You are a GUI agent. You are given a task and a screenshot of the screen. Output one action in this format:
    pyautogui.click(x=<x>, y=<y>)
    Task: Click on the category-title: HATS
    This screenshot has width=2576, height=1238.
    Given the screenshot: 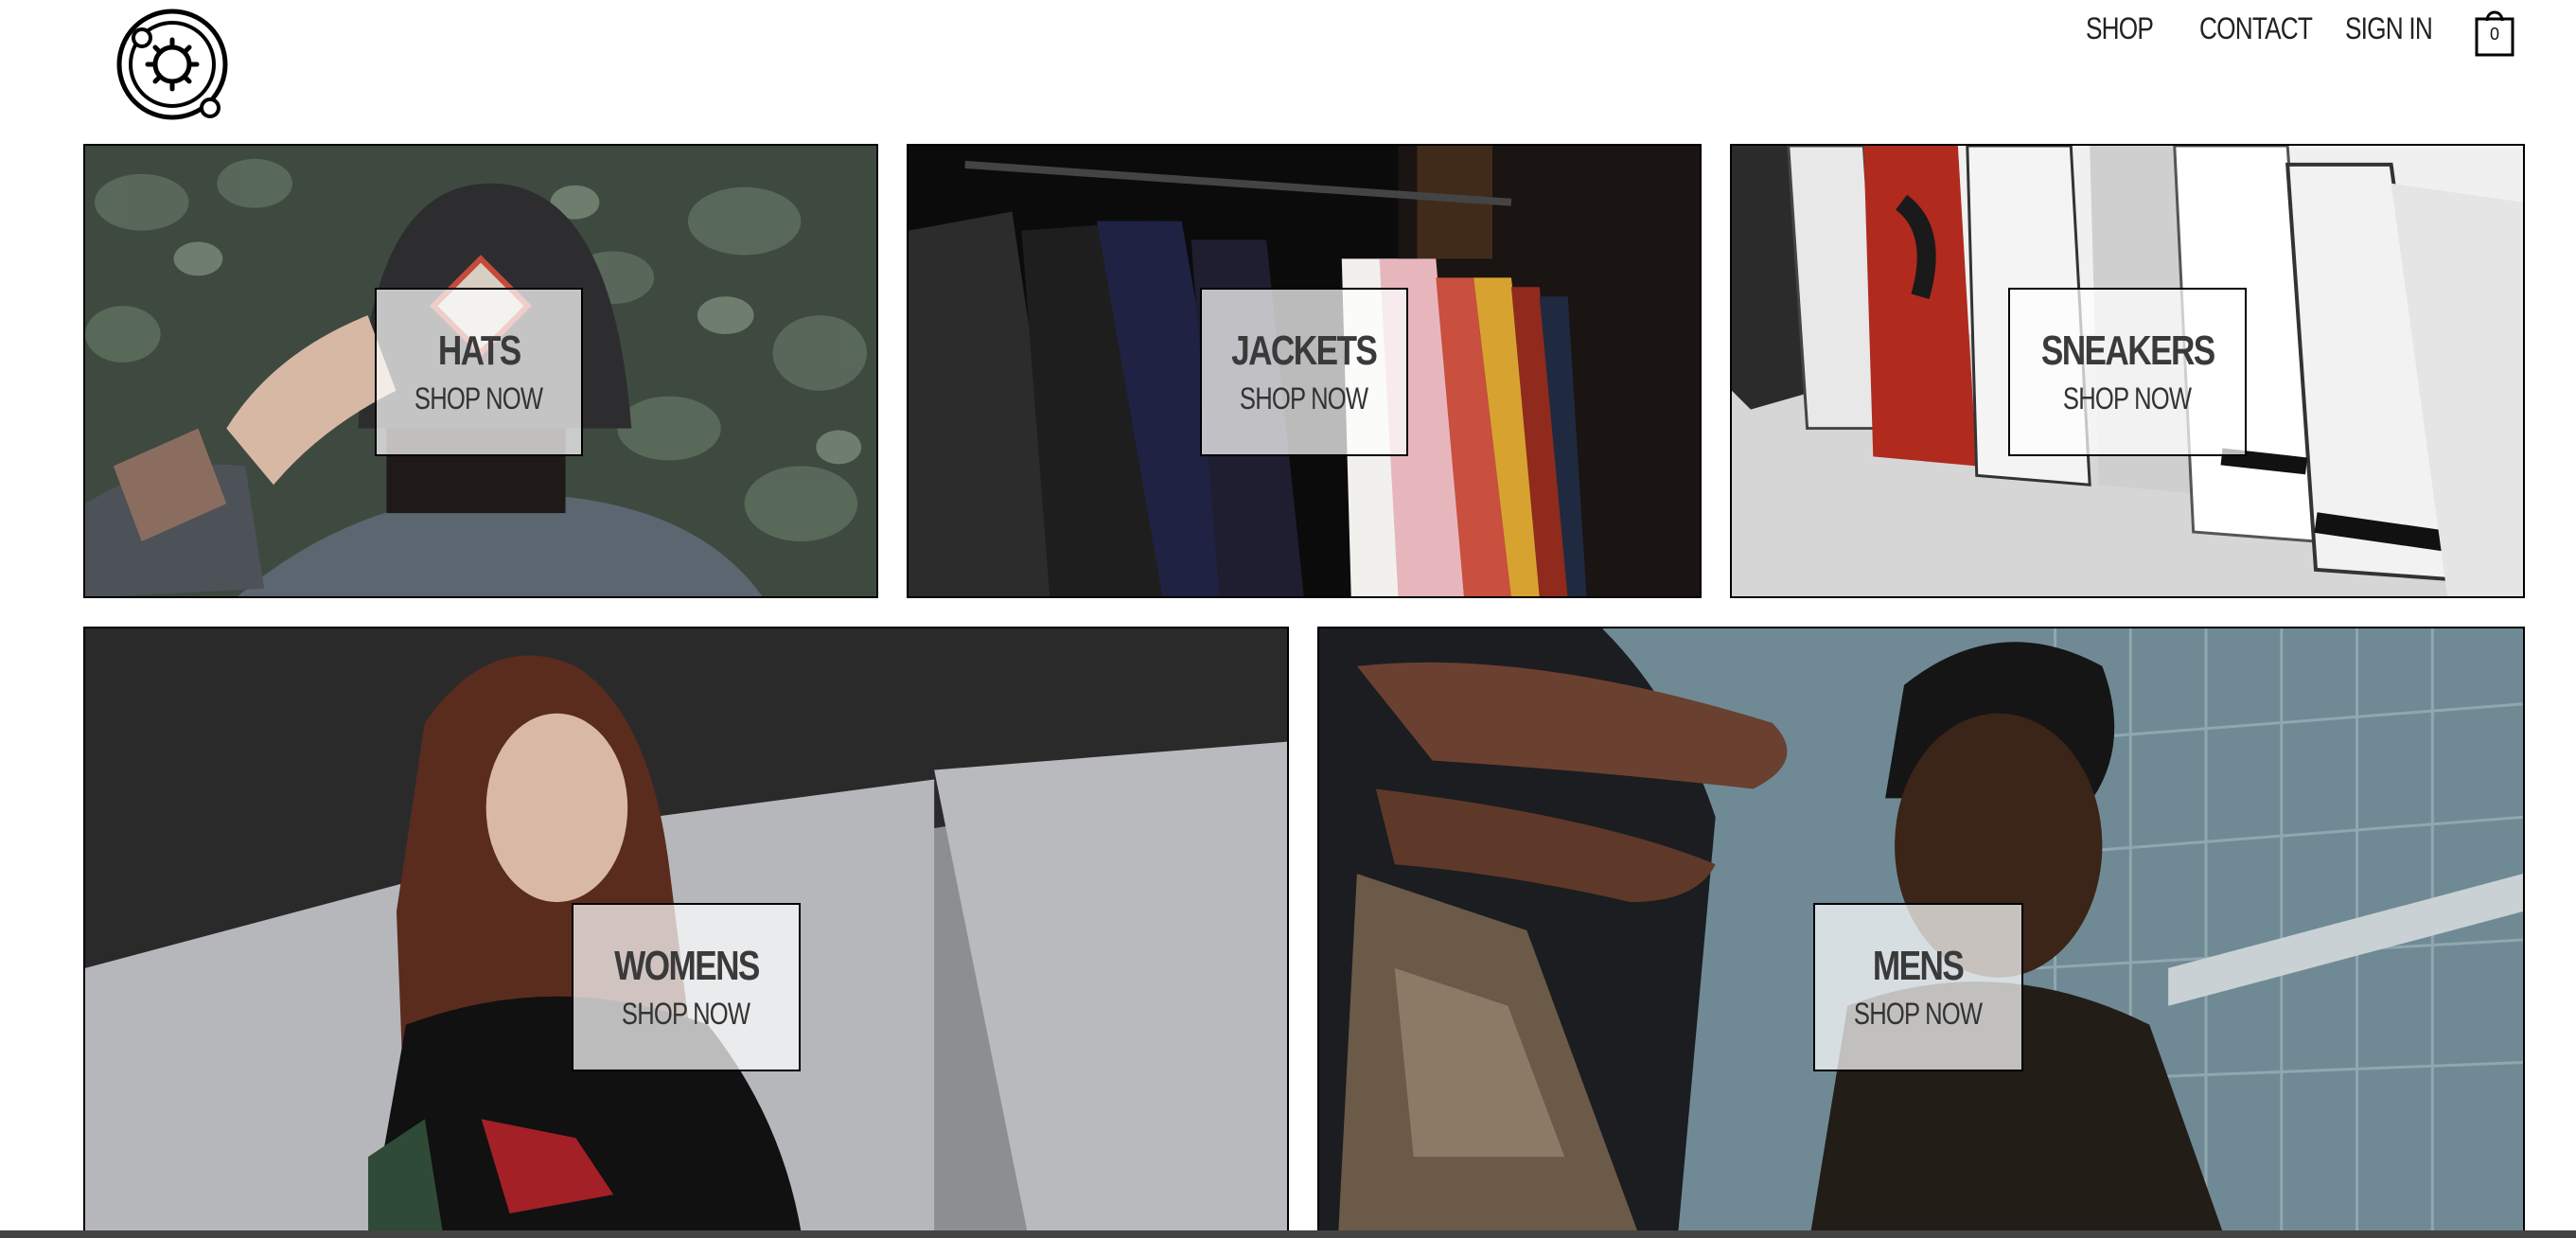 What is the action you would take?
    pyautogui.click(x=479, y=350)
    